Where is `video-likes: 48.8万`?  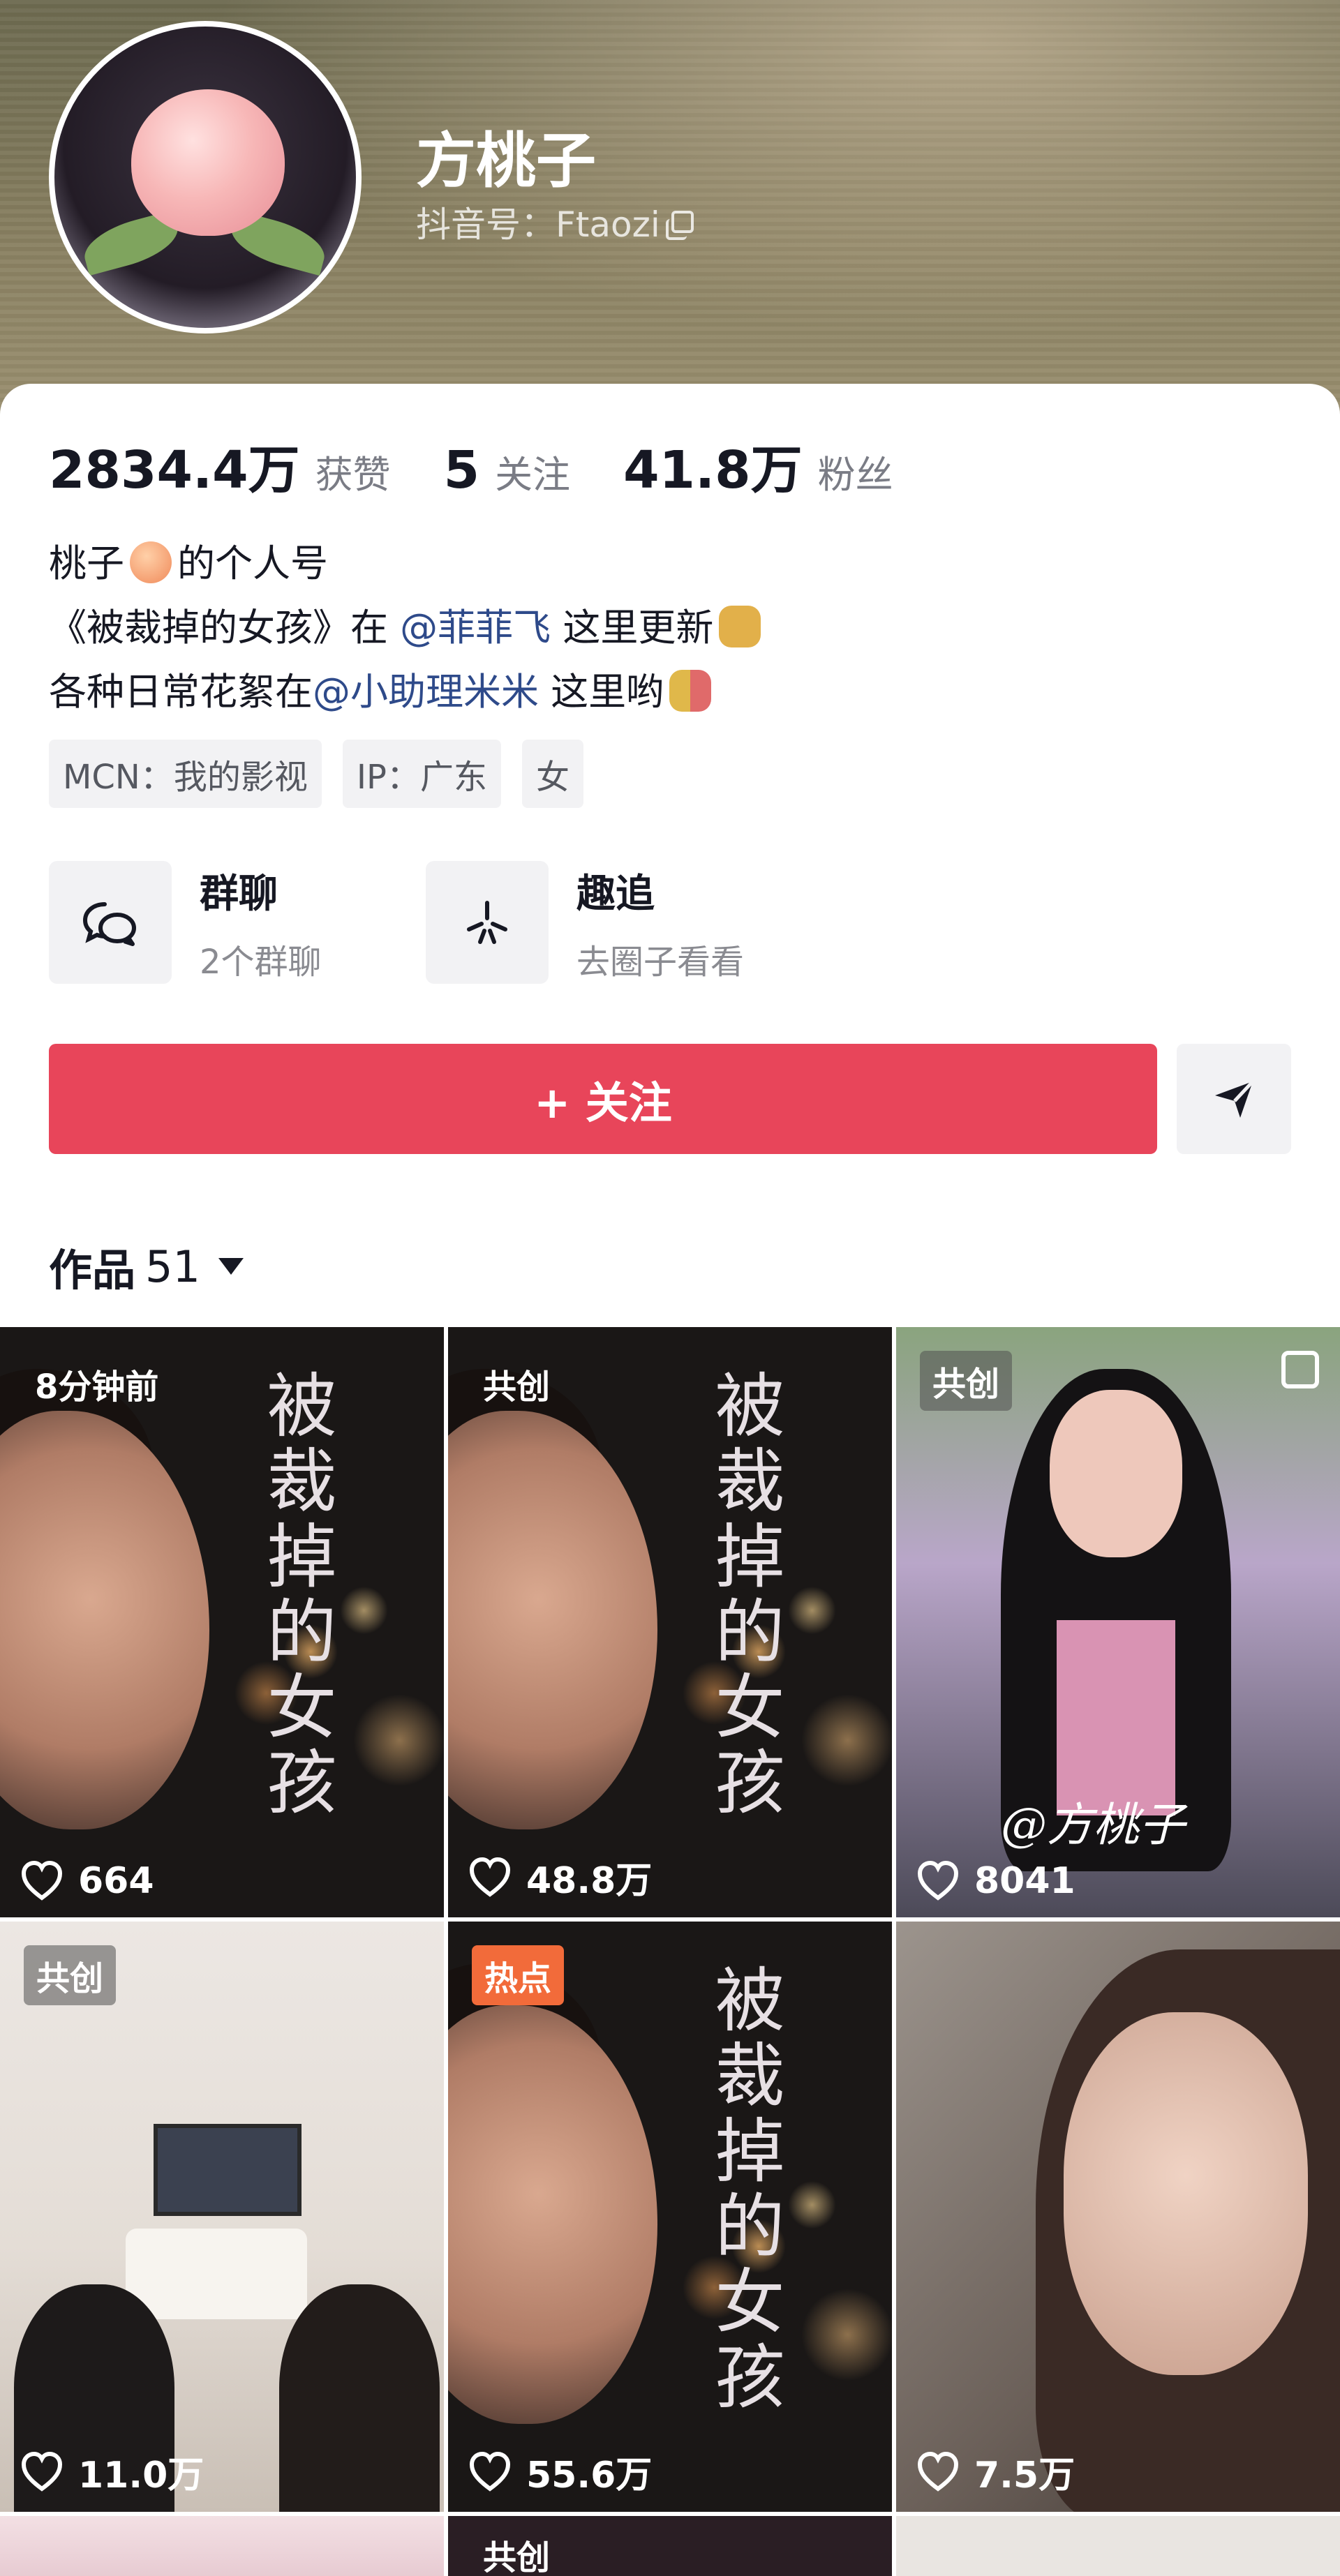
video-likes: 48.8万 is located at coordinates (560, 1877).